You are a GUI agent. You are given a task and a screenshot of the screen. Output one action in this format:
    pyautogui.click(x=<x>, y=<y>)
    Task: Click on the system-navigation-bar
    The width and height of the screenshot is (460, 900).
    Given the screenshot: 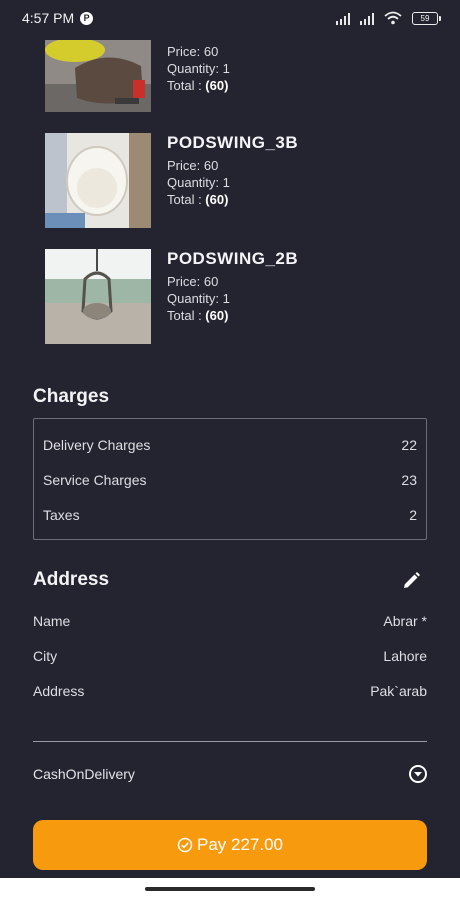 What is the action you would take?
    pyautogui.click(x=230, y=889)
    